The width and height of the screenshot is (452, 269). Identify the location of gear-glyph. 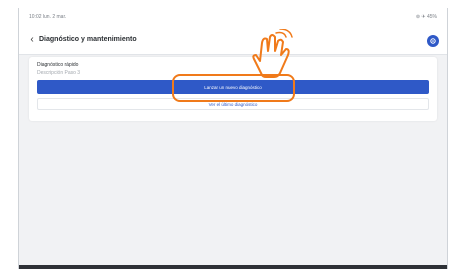
(433, 41).